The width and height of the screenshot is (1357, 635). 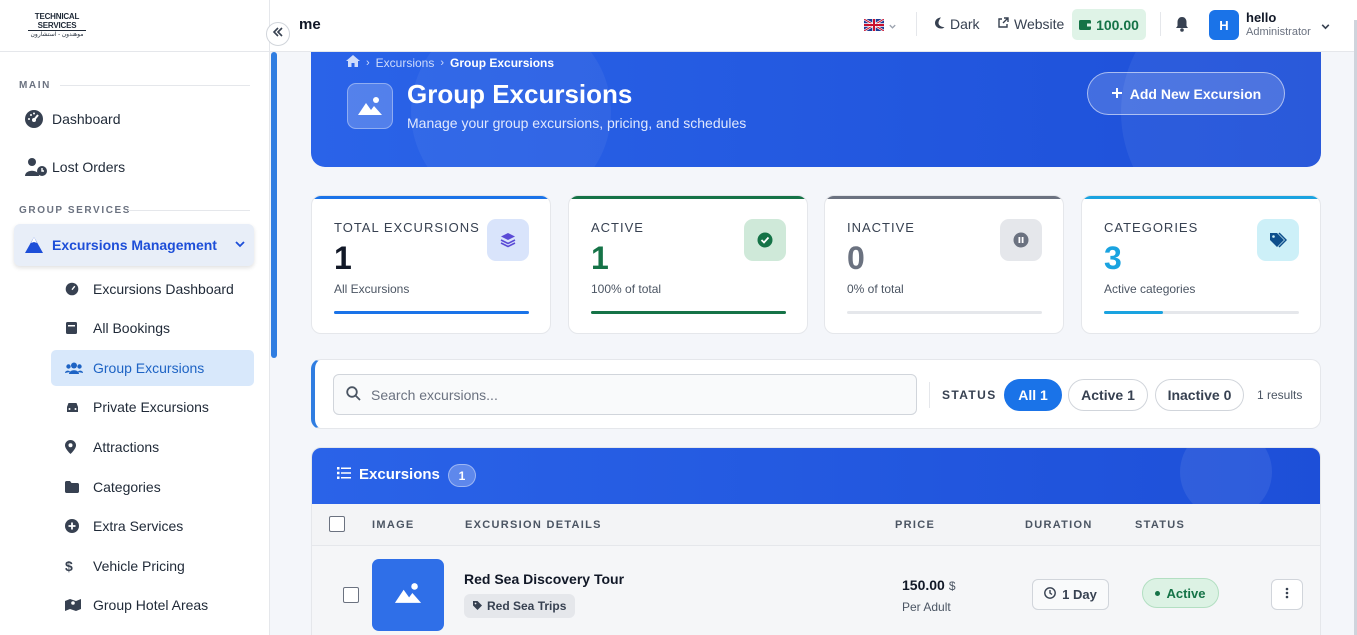 I want to click on notifications-button, so click(x=1182, y=26).